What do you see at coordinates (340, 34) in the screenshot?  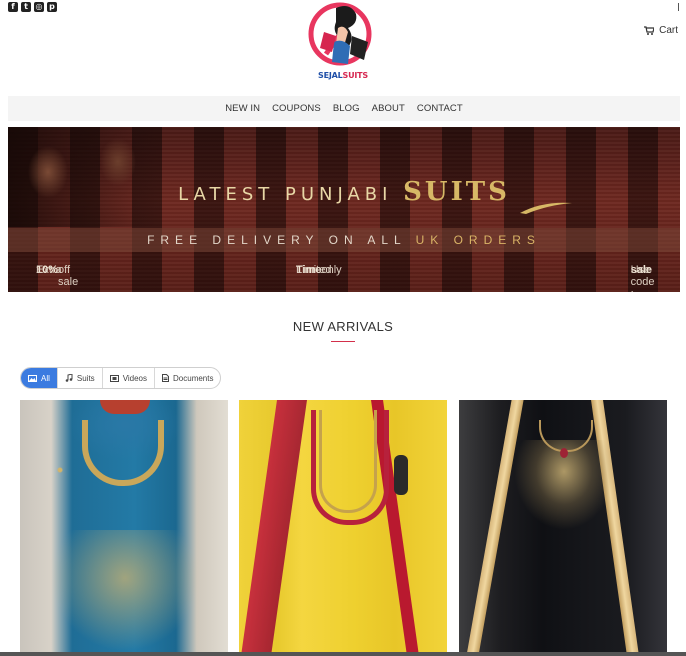 I see `logo-graphic` at bounding box center [340, 34].